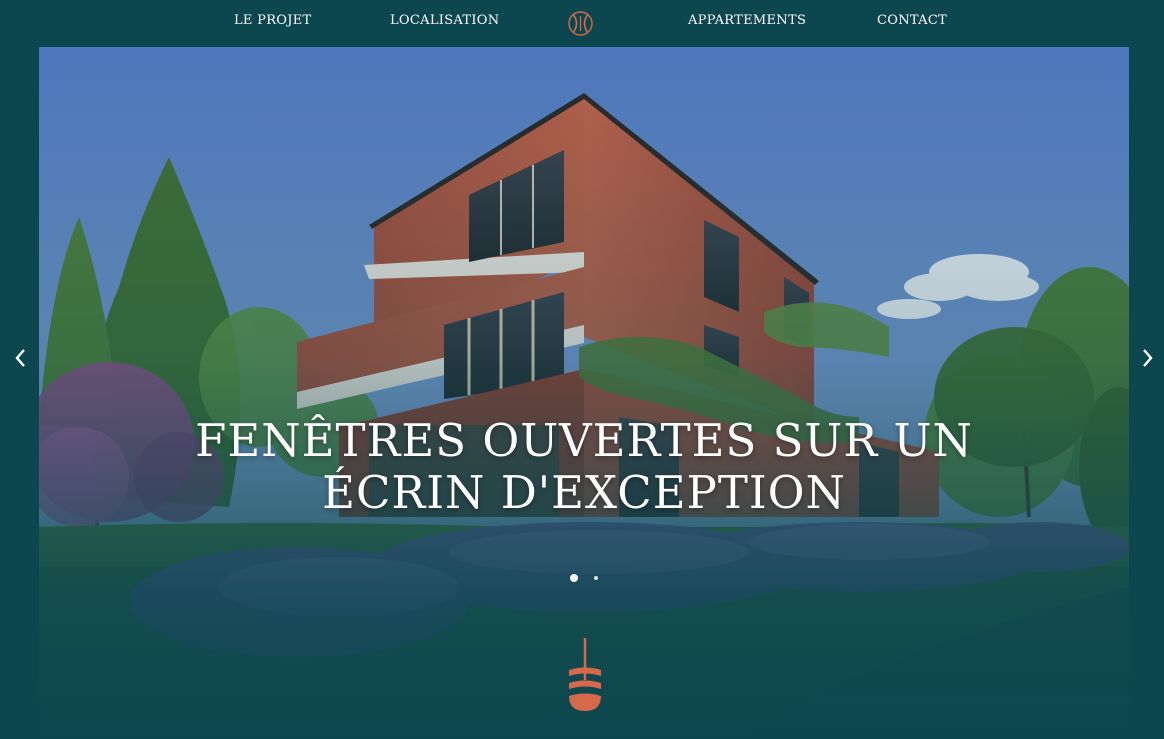 The width and height of the screenshot is (1164, 739). I want to click on chevron-right-icon, so click(1147, 358).